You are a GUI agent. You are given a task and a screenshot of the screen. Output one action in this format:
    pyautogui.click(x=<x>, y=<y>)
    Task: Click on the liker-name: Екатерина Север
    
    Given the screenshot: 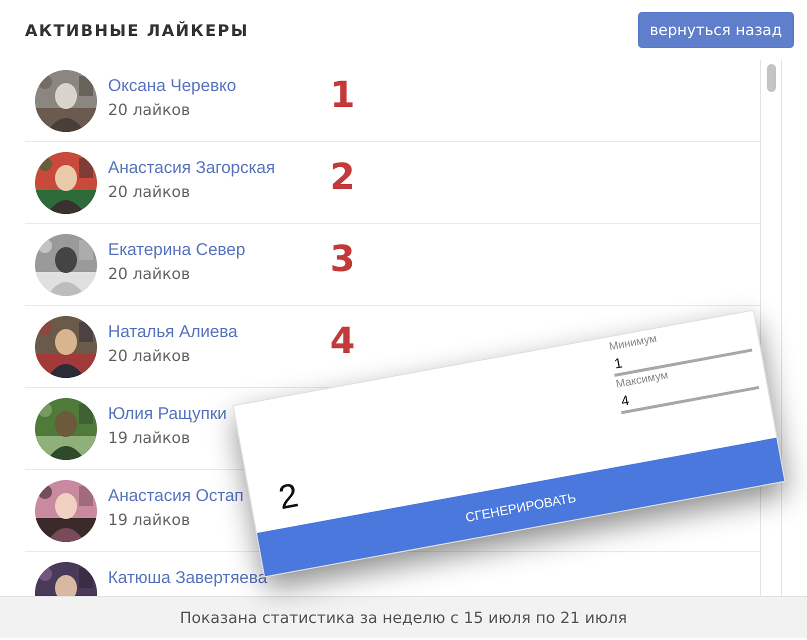 What is the action you would take?
    pyautogui.click(x=177, y=250)
    